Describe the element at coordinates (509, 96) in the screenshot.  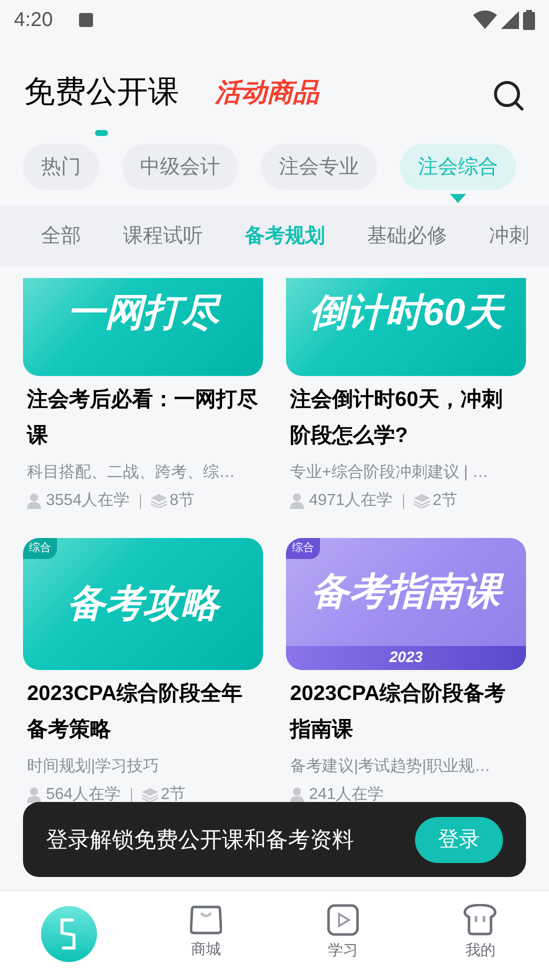
I see `search-icon` at that location.